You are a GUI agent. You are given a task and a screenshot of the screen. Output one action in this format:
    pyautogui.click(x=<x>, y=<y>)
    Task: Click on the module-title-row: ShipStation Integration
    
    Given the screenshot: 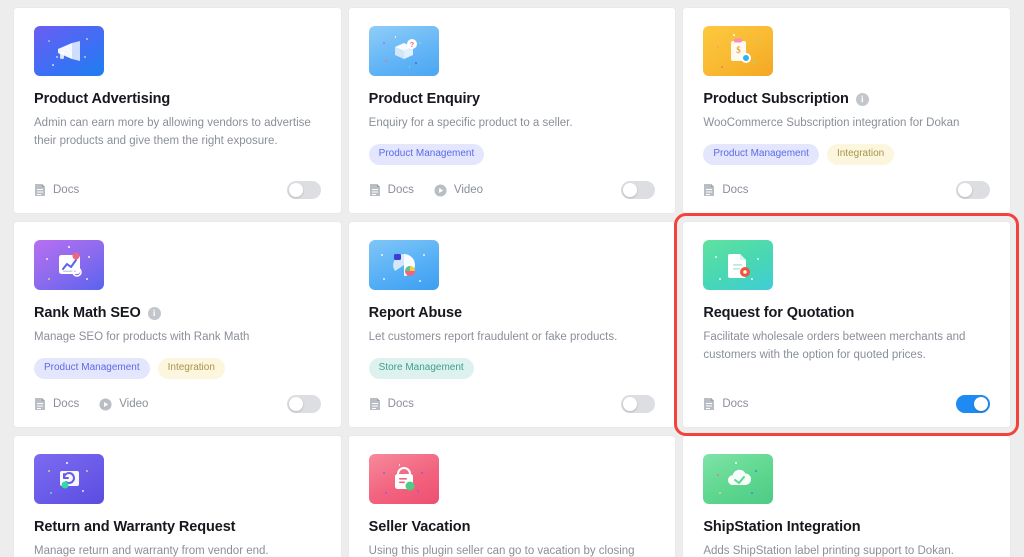 What is the action you would take?
    pyautogui.click(x=846, y=527)
    